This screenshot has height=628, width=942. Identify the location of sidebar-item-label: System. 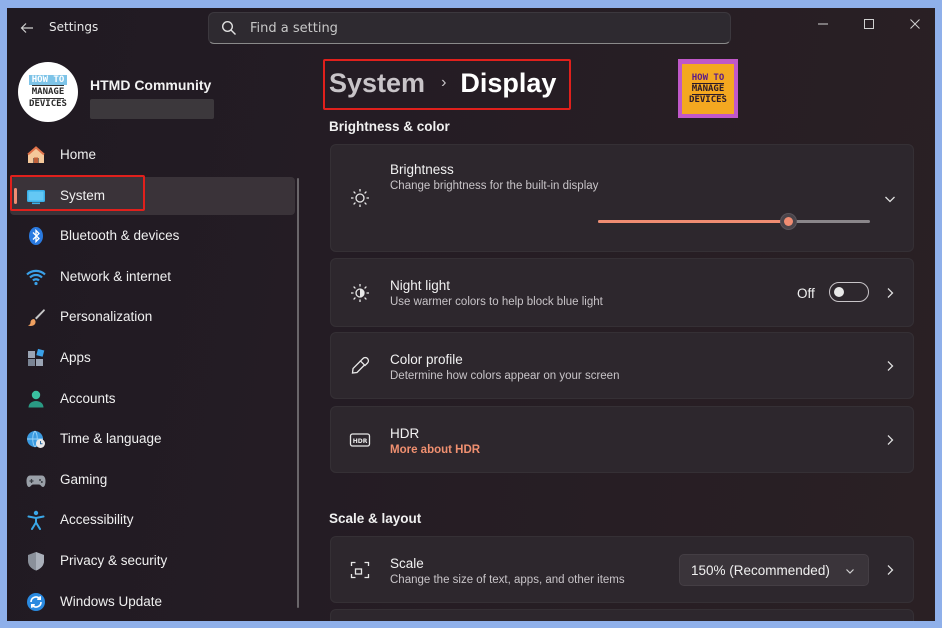
(83, 195).